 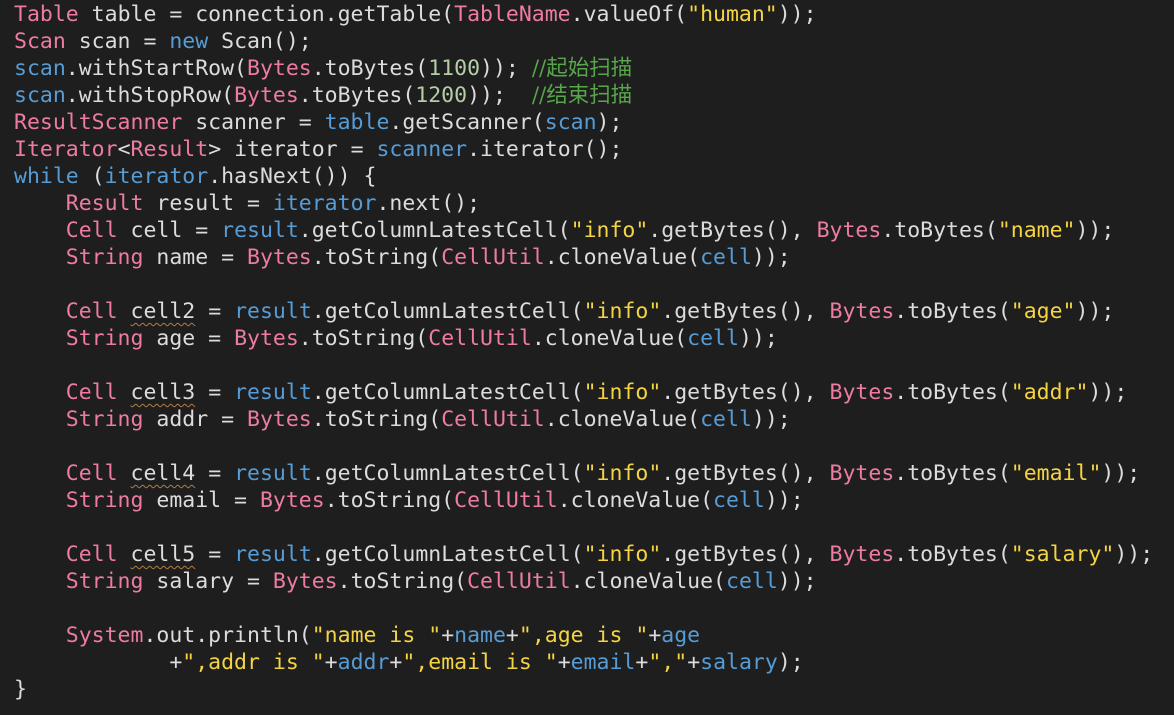 What do you see at coordinates (583, 635) in the screenshot?
I see `string-literal: ",age is "` at bounding box center [583, 635].